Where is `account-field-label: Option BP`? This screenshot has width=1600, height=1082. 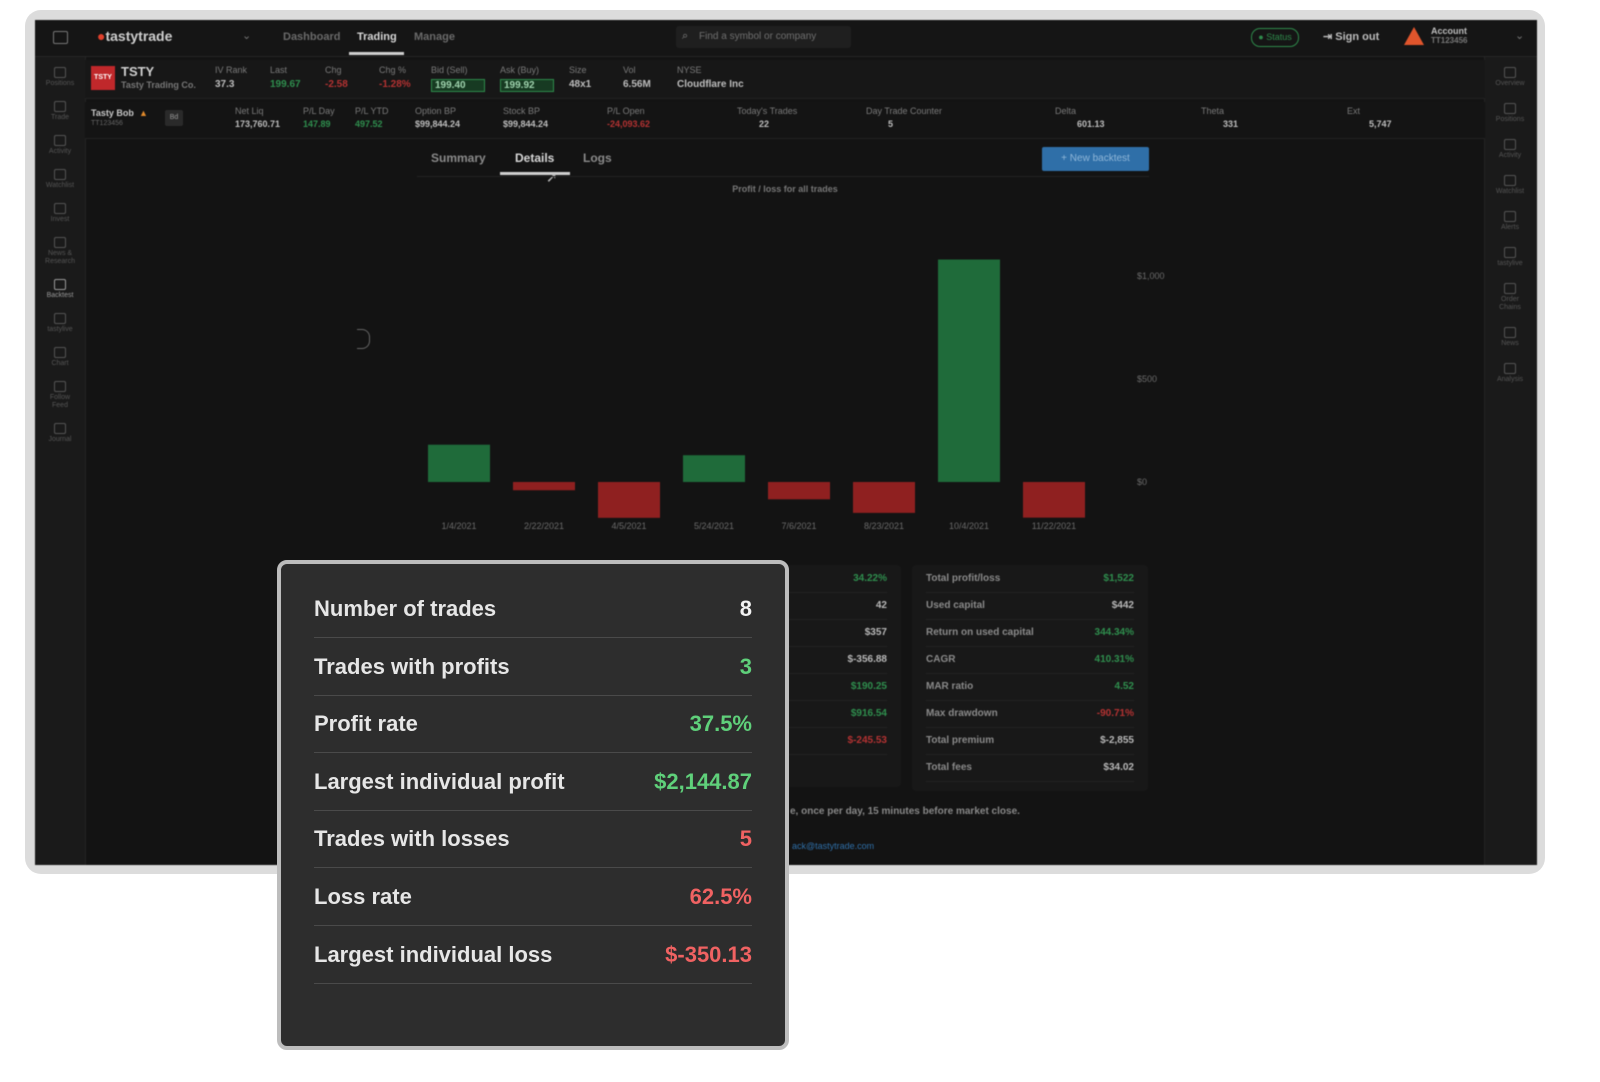
account-field-label: Option BP is located at coordinates (436, 111).